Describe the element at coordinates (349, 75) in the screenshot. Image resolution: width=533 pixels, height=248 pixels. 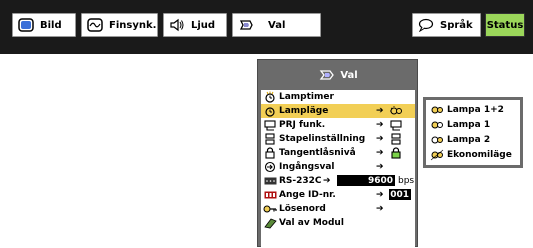
I see `panel-title-text: Val` at that location.